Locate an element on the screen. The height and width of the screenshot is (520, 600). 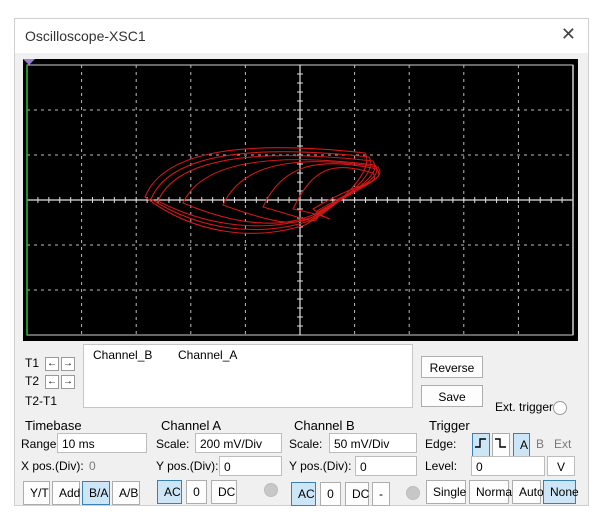
channel-a-ac-button: AC is located at coordinates (169, 492).